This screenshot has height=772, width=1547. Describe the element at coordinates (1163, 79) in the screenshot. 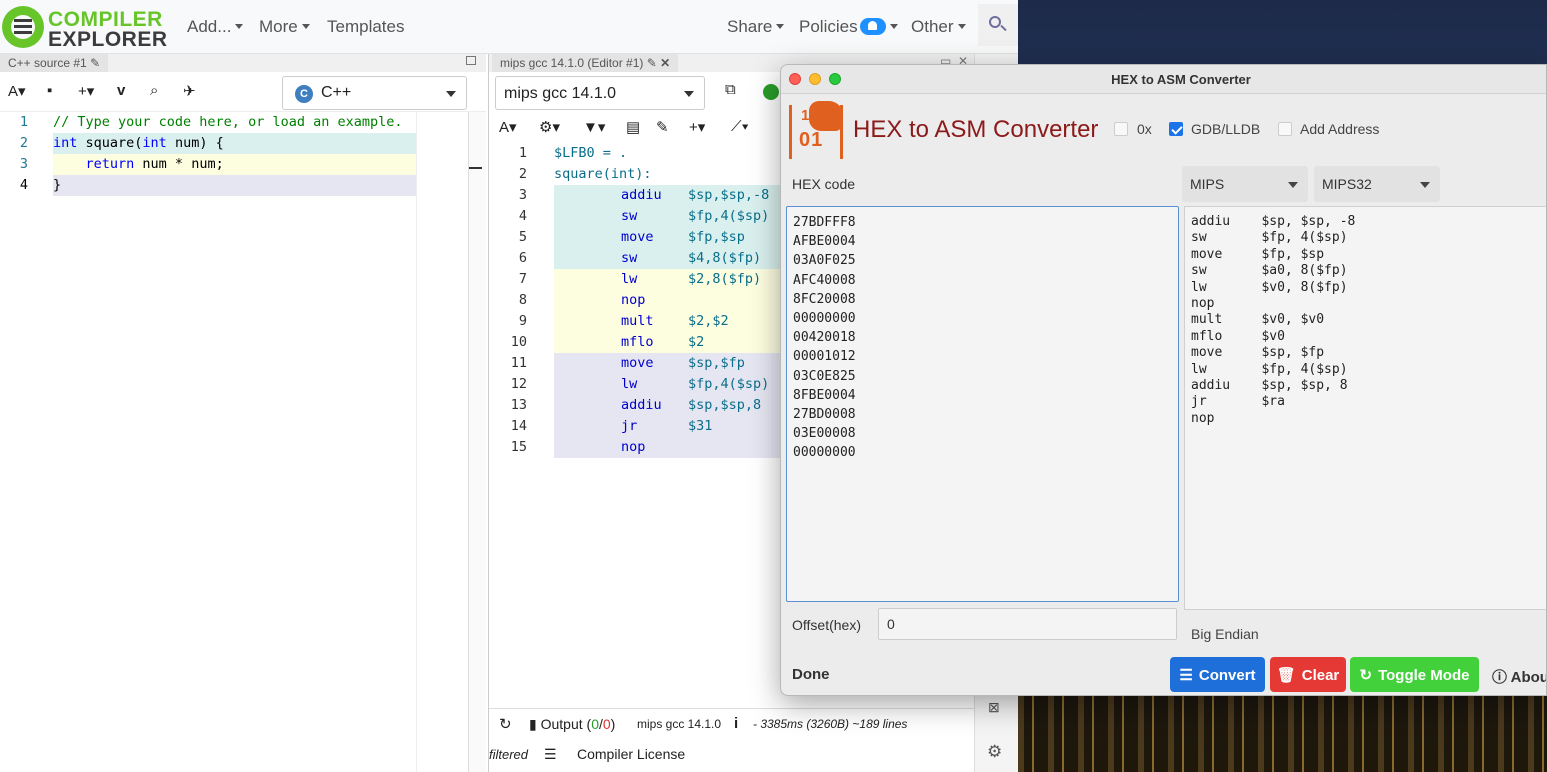

I see `window-titlebar: HEX to ASM Converter` at that location.